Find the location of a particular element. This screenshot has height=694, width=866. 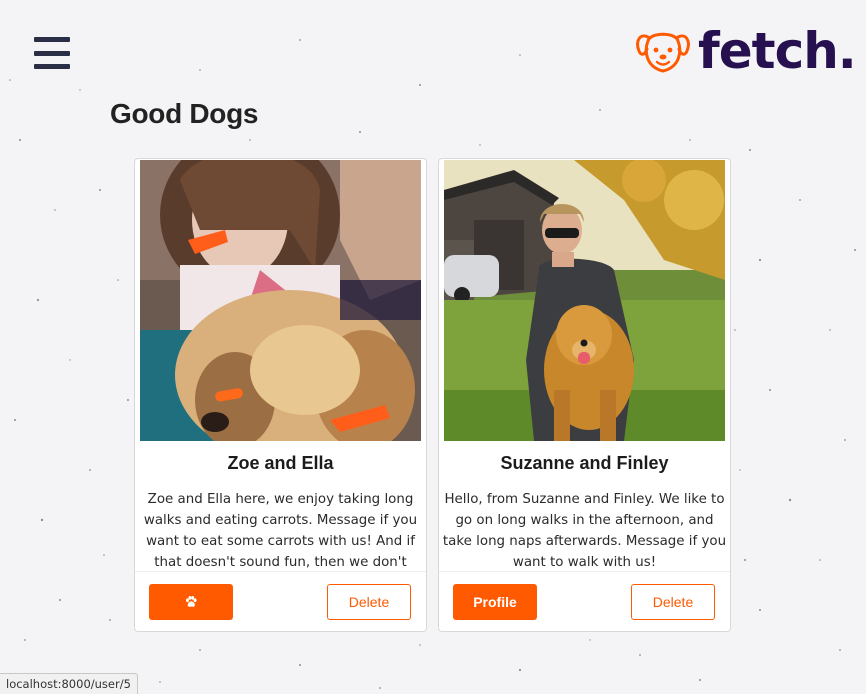

hamburger-menu-icon is located at coordinates (52, 53).